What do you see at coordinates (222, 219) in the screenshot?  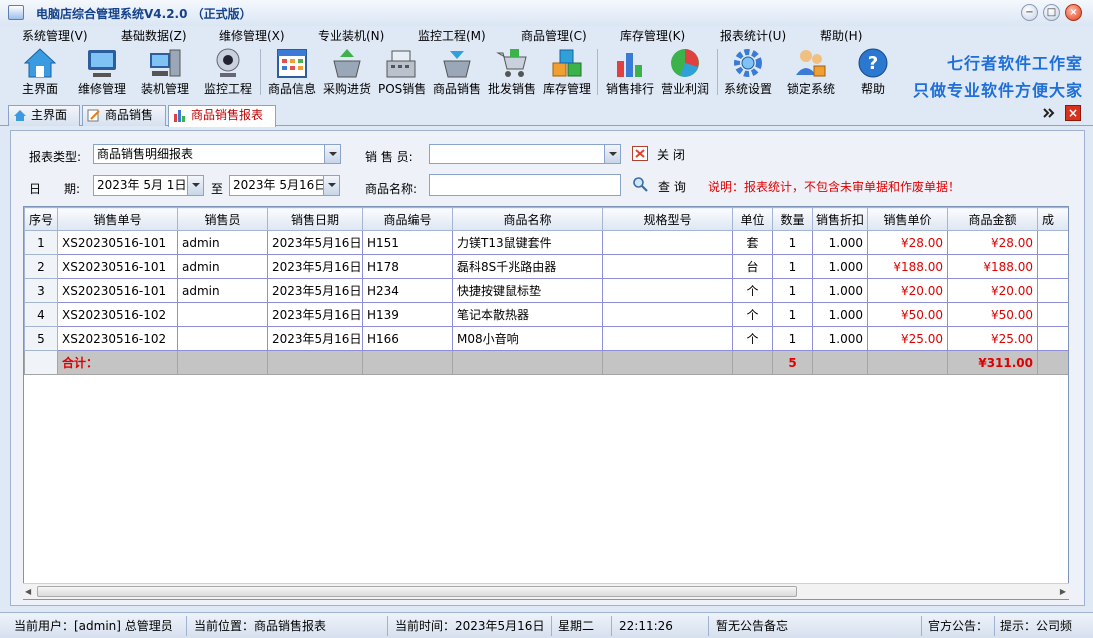 I see `column-header: 销售员` at bounding box center [222, 219].